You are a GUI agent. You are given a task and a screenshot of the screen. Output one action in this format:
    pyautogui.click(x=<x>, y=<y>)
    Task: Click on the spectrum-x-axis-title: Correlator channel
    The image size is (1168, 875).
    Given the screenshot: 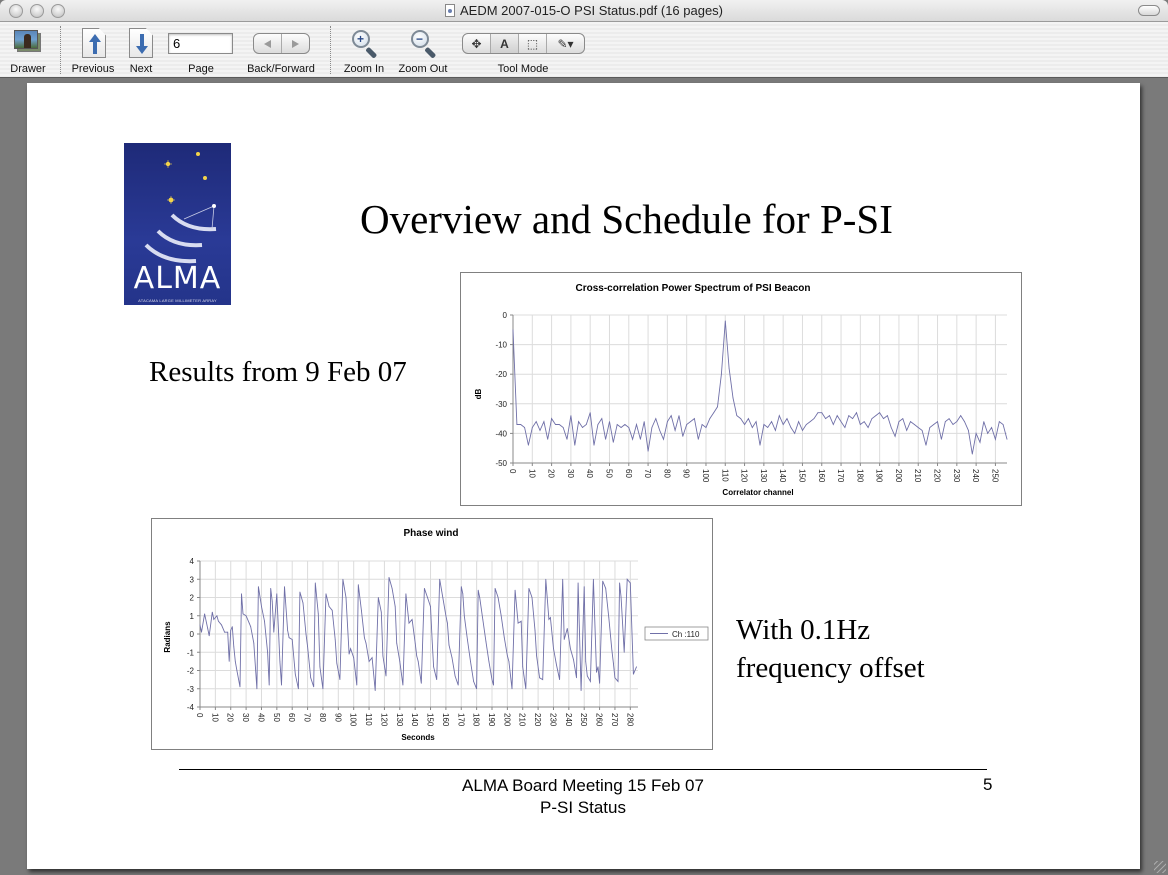 What is the action you would take?
    pyautogui.click(x=757, y=492)
    